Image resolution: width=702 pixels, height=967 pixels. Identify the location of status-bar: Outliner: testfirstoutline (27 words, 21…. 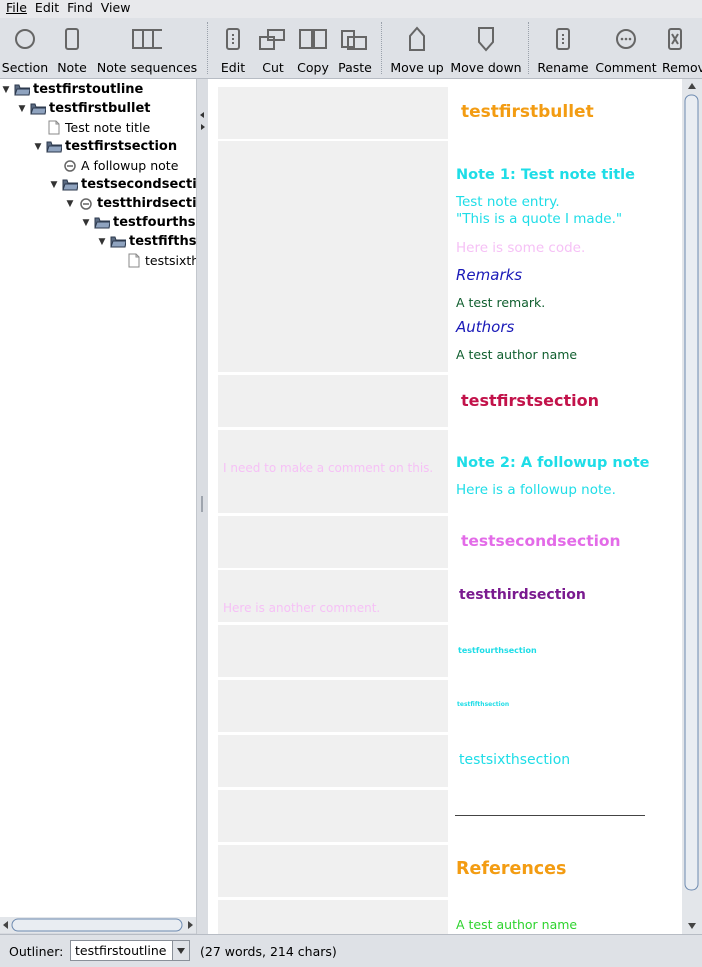
(351, 950).